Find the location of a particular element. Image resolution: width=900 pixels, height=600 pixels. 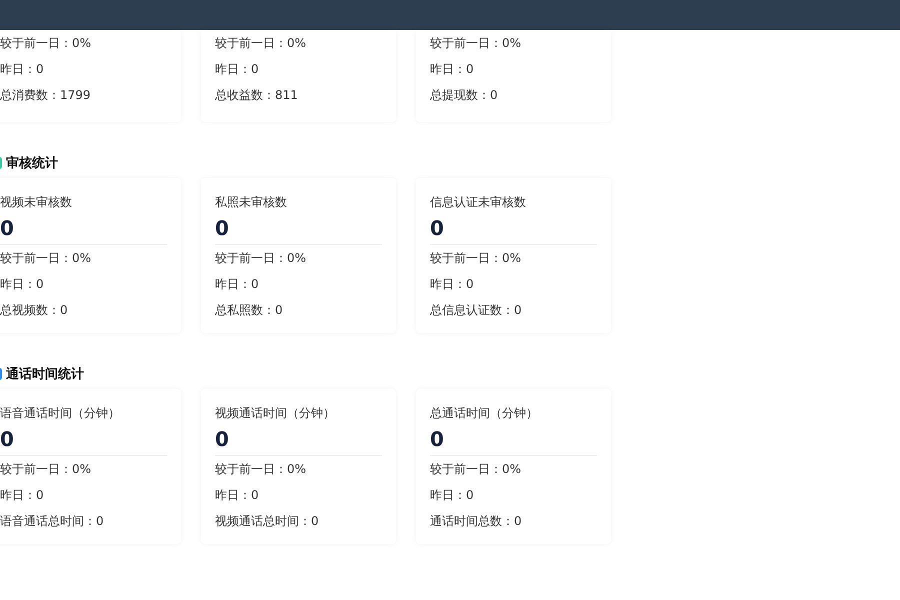

stat-label: 总通话时间（分钟） is located at coordinates (484, 413).